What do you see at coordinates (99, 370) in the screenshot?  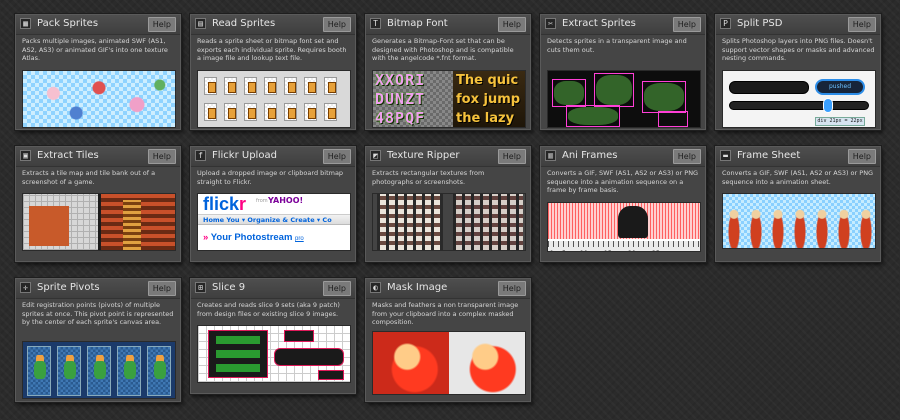 I see `thumbnail-sprite-pivots` at bounding box center [99, 370].